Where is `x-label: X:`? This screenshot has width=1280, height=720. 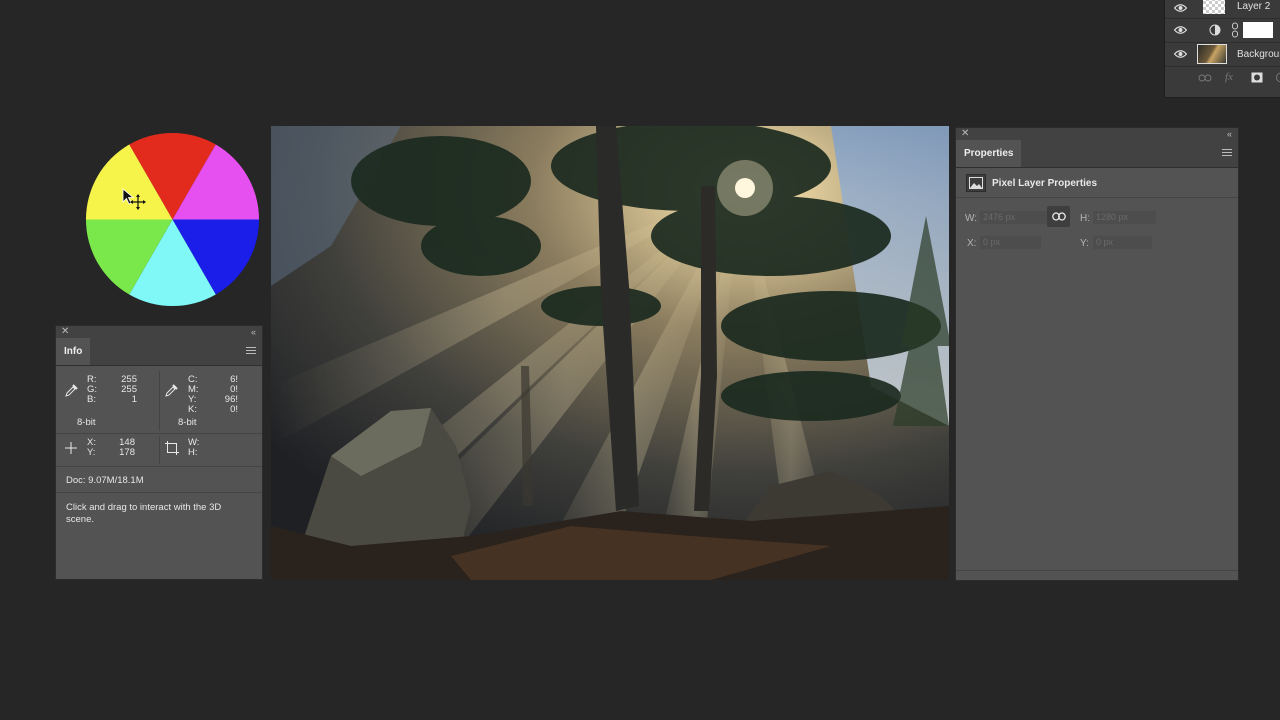 x-label: X: is located at coordinates (972, 243).